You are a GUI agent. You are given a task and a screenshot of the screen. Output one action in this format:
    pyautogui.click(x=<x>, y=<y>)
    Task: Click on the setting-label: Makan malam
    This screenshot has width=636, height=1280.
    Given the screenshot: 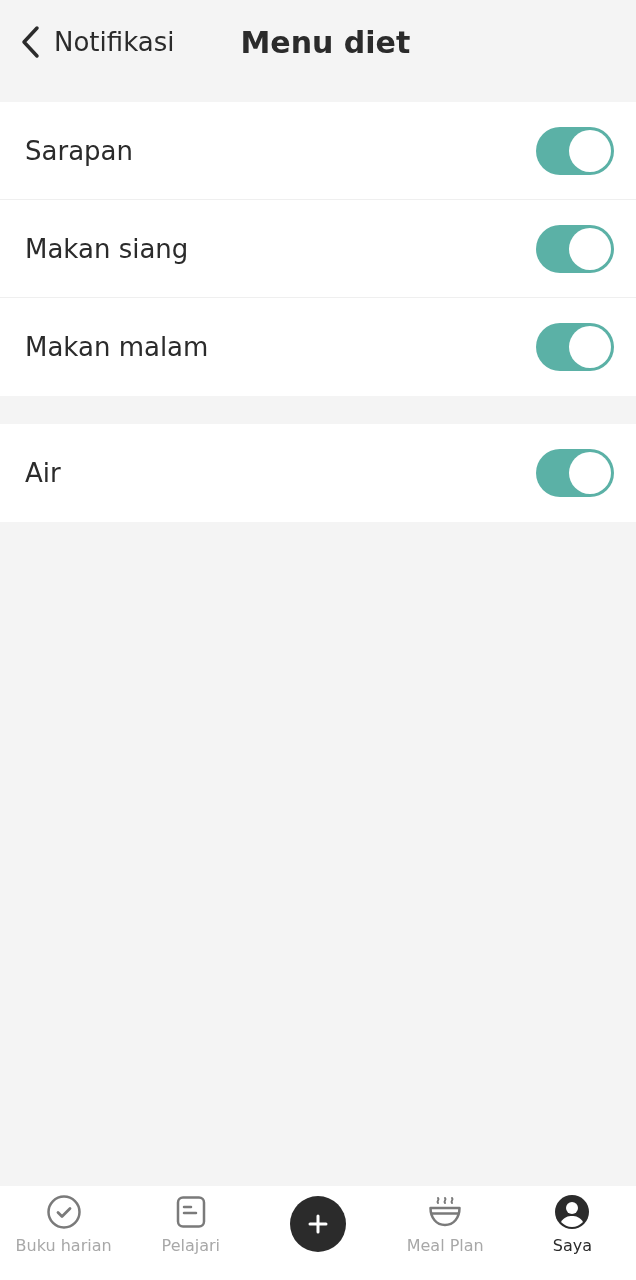 What is the action you would take?
    pyautogui.click(x=117, y=347)
    